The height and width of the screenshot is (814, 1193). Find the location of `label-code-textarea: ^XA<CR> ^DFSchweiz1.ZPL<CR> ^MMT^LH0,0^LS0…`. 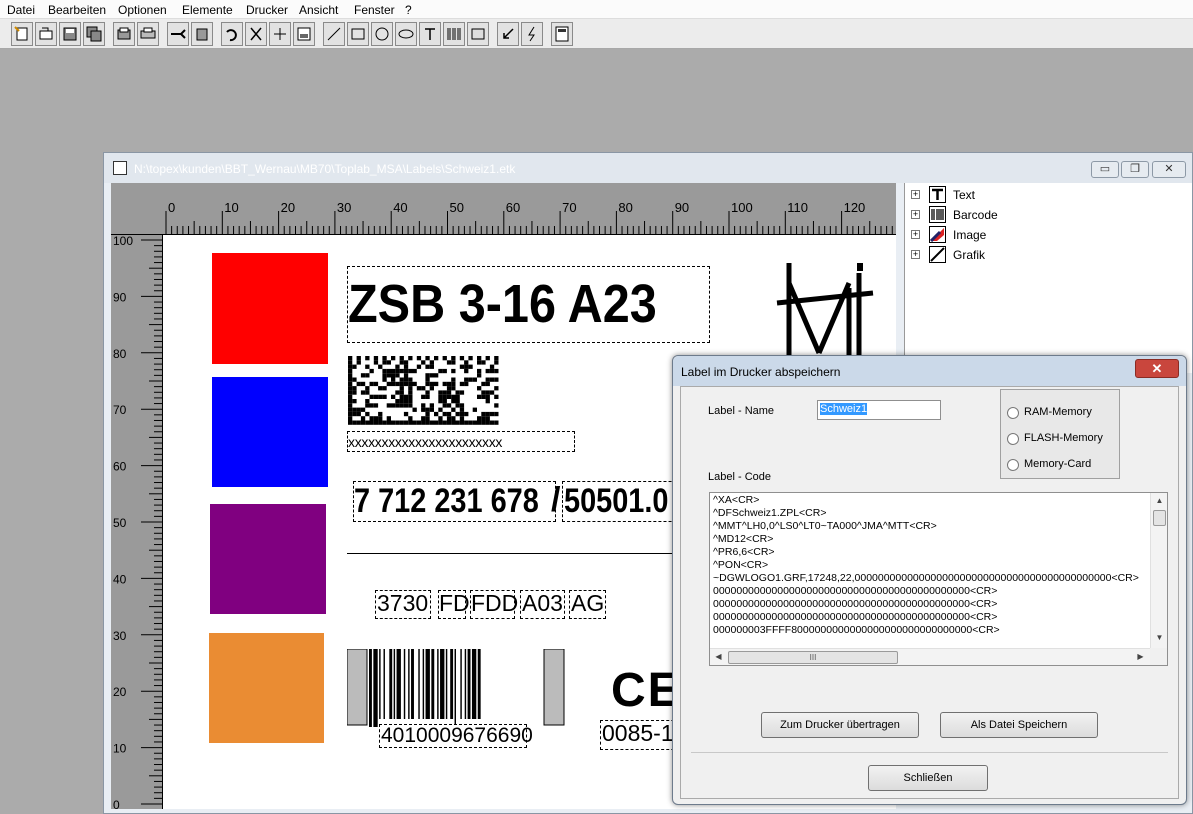

label-code-textarea: ^XA<CR> ^DFSchweiz1.ZPL<CR> ^MMT^LH0,0^LS0… is located at coordinates (938, 579).